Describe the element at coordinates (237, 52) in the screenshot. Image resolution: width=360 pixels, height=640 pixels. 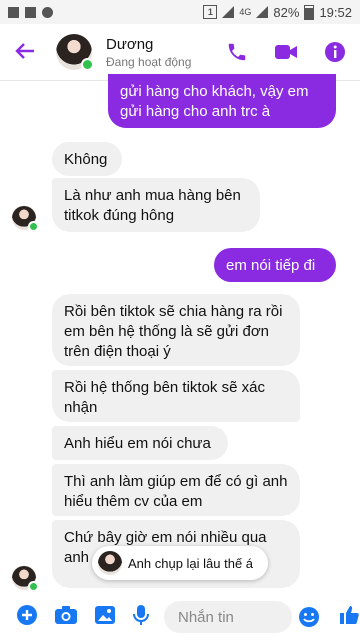
I see `phone-call-icon` at that location.